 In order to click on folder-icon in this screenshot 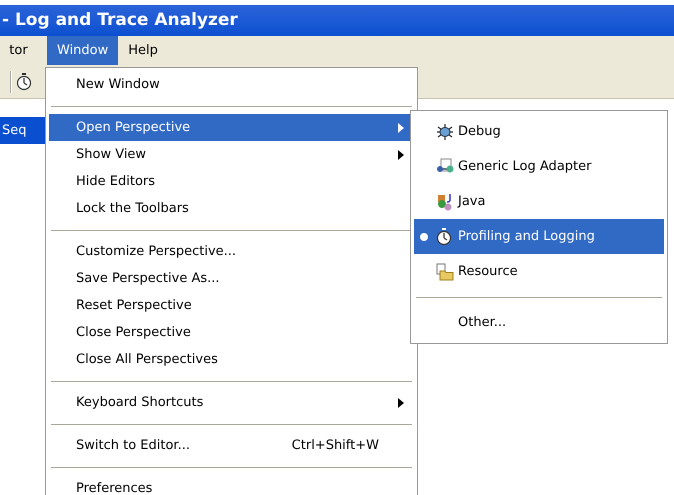, I will do `click(445, 271)`.